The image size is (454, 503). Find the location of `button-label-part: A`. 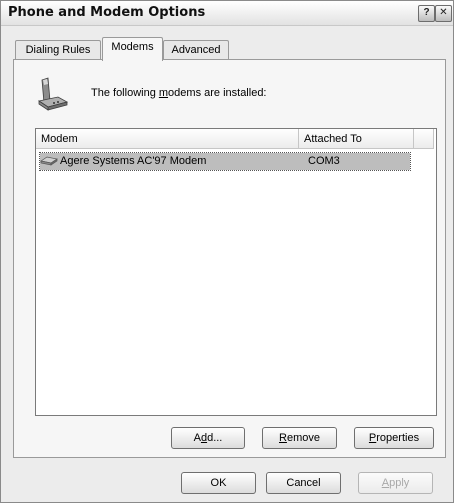

button-label-part: A is located at coordinates (197, 438).